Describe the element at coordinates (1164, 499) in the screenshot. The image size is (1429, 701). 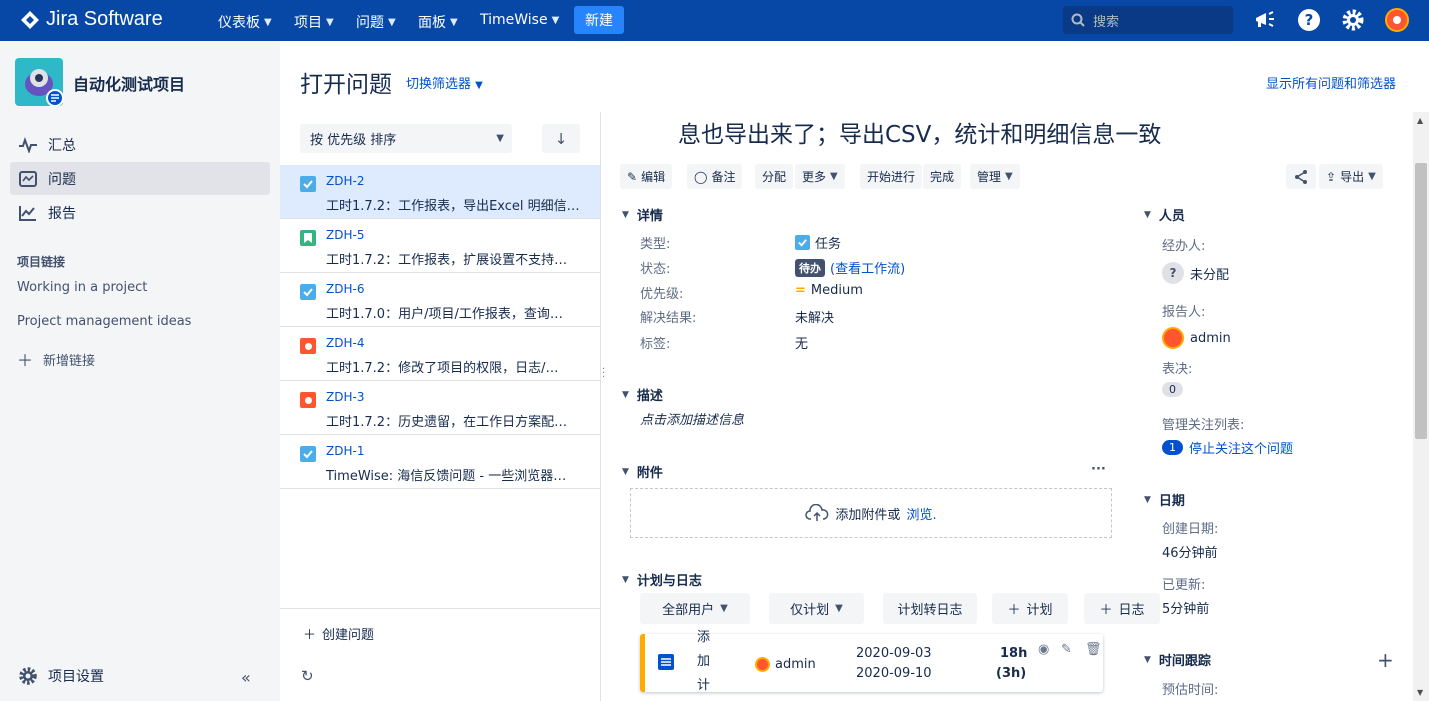
I see `dates-section-toggle: ▼ 日期` at that location.